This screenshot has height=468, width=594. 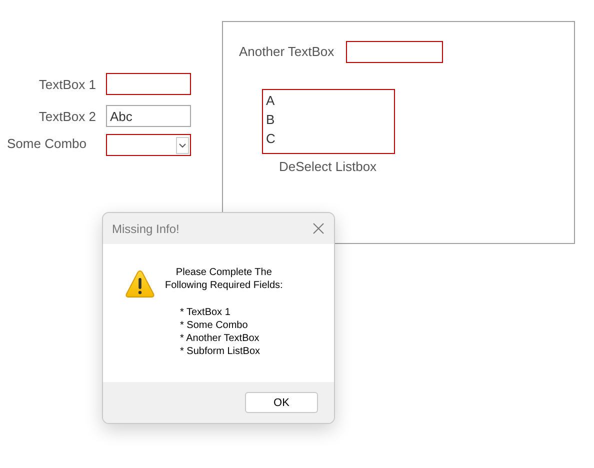 I want to click on chevron-down-icon, so click(x=182, y=145).